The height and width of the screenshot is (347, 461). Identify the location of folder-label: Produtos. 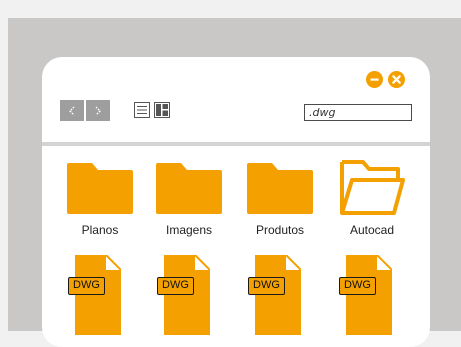
(280, 230).